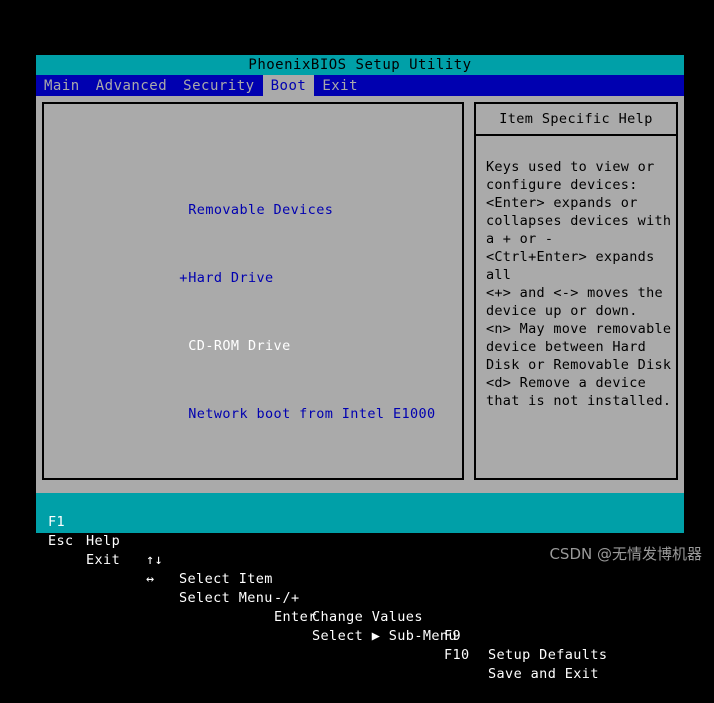  I want to click on tab-exit: Exit, so click(340, 85).